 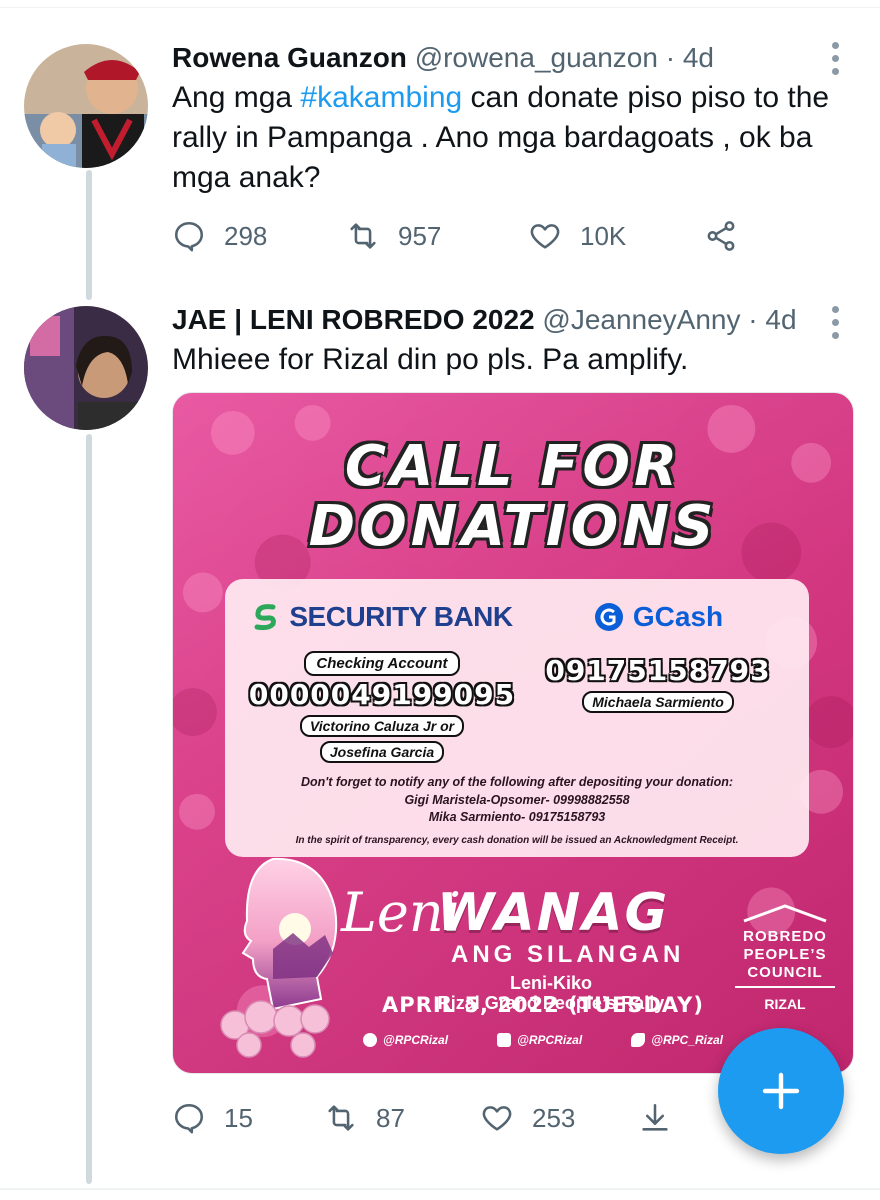 What do you see at coordinates (543, 1005) in the screenshot?
I see `event-date: APRIL 5, 2022 (TUESDAY)` at bounding box center [543, 1005].